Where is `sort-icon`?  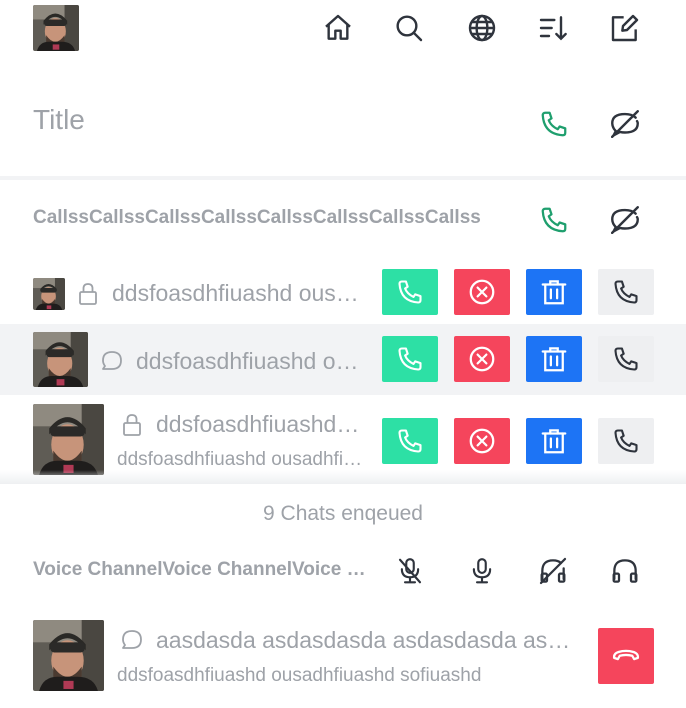 sort-icon is located at coordinates (553, 28).